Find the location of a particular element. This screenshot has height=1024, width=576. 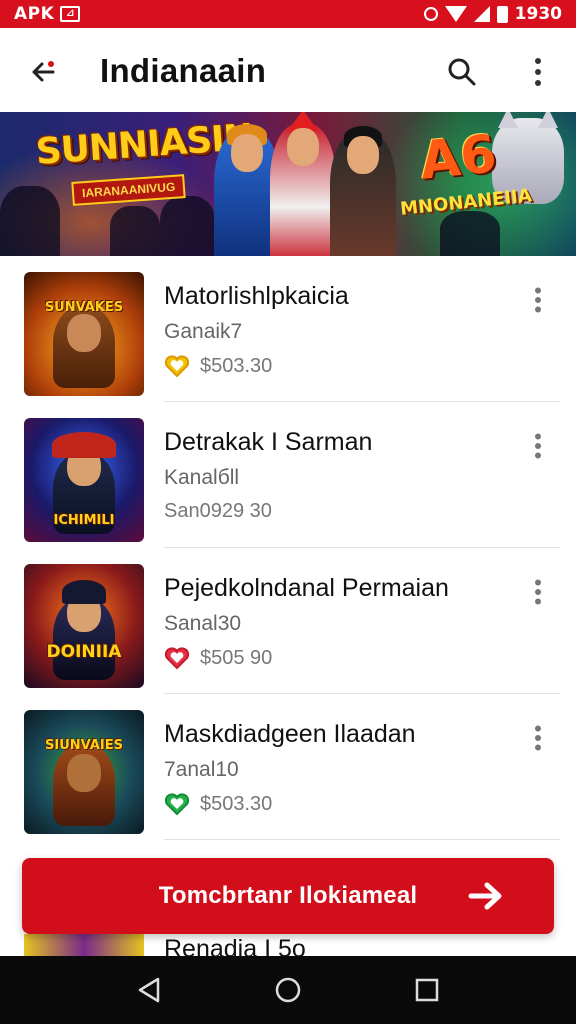

circle-home-icon is located at coordinates (288, 990).